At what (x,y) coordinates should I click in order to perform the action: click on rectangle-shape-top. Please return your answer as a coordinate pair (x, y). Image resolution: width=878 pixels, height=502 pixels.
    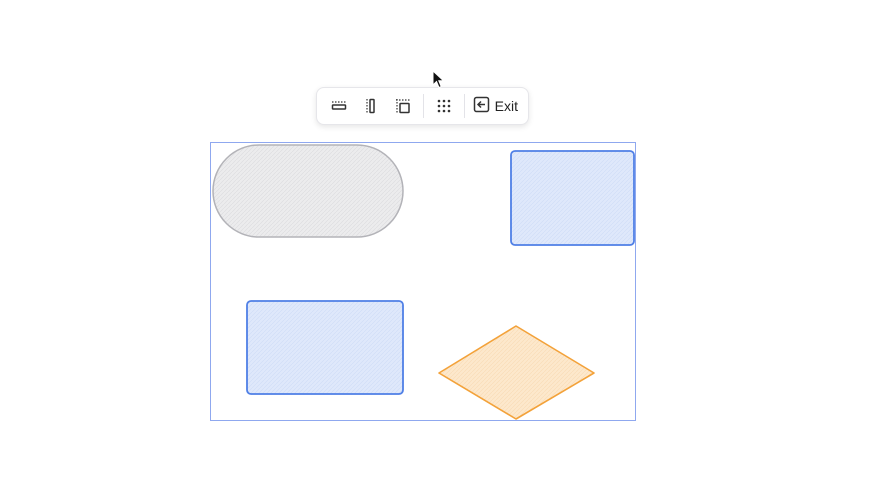
    Looking at the image, I should click on (572, 198).